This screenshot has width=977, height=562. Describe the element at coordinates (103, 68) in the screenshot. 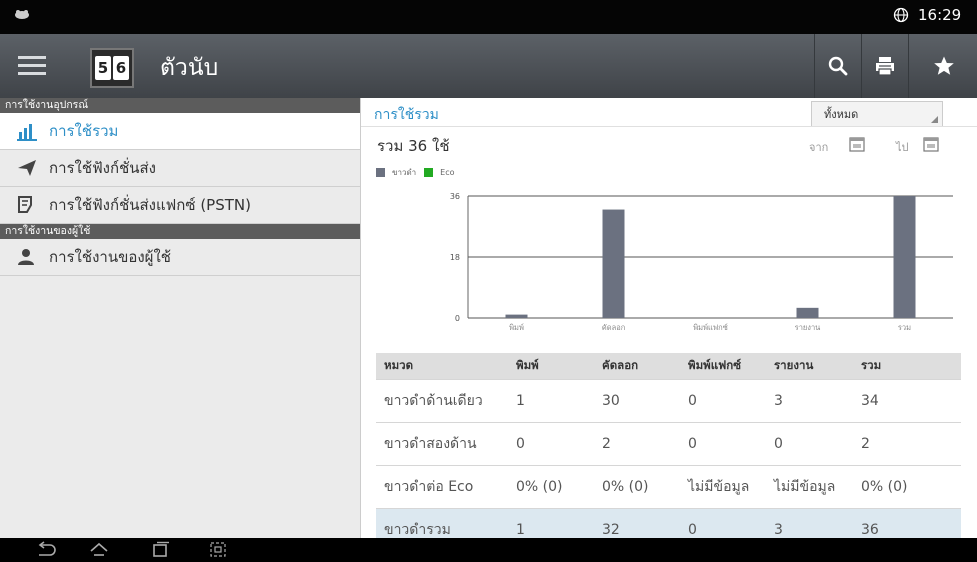

I see `logo-digit-left: 5` at that location.